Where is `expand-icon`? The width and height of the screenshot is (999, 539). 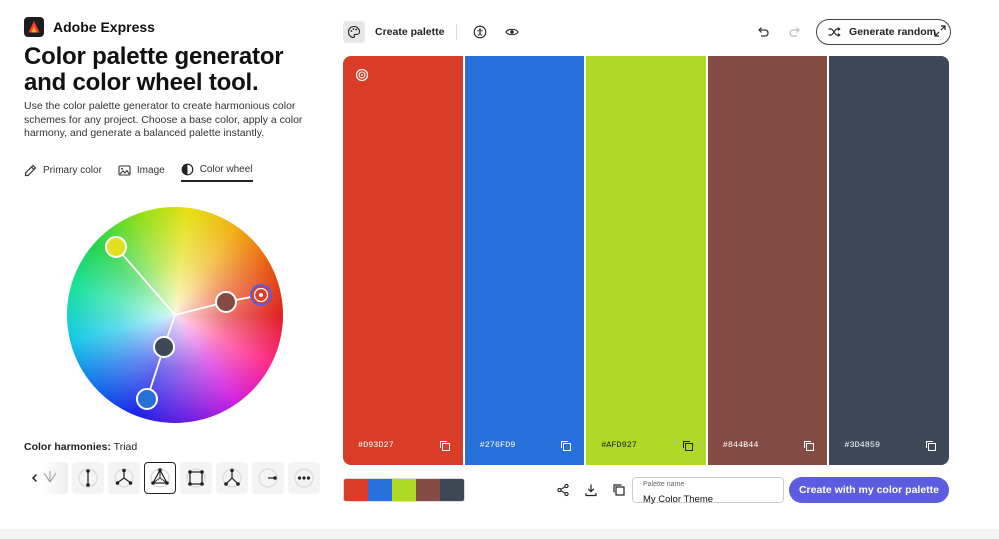 expand-icon is located at coordinates (940, 31).